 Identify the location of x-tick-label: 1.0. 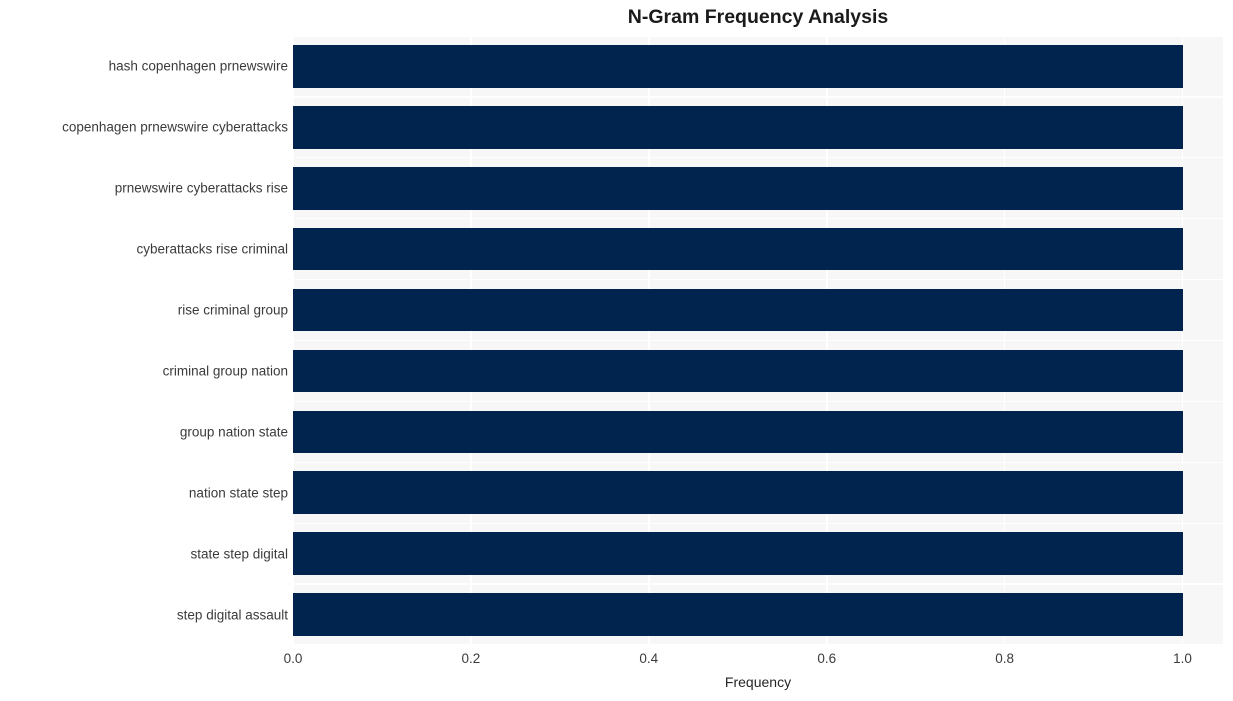
(1182, 658).